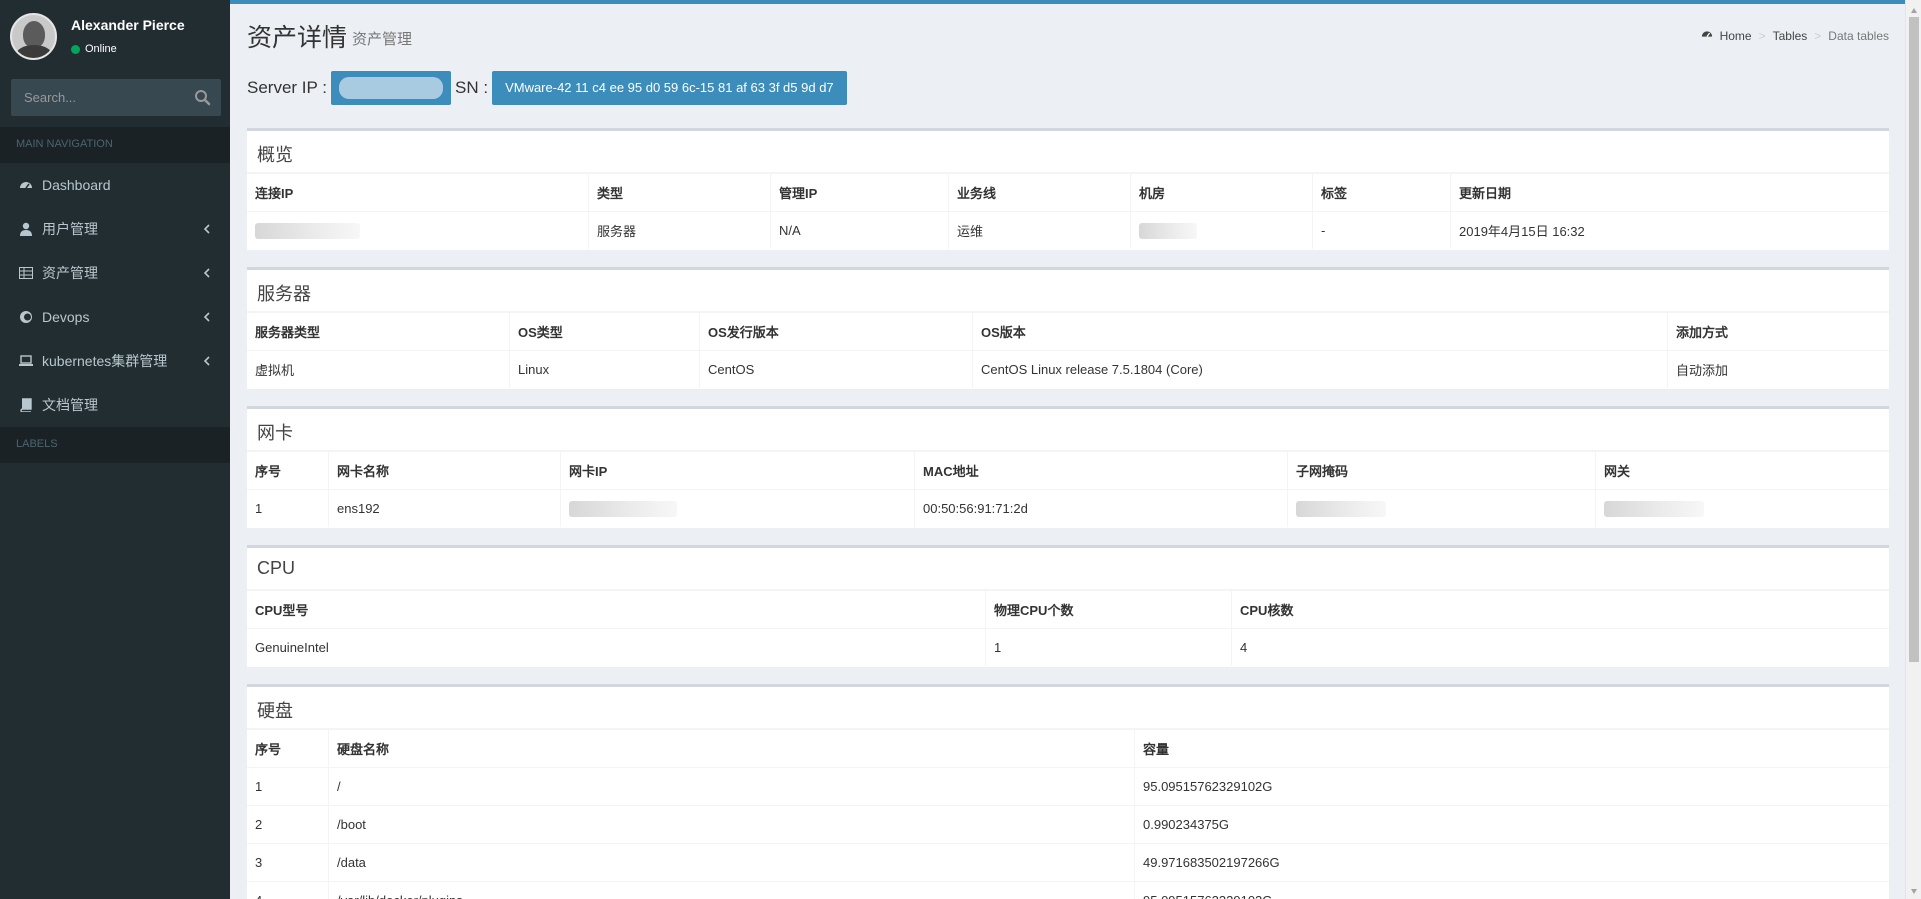  I want to click on breadcrumb: Home > Tables > Data tables, so click(1795, 35).